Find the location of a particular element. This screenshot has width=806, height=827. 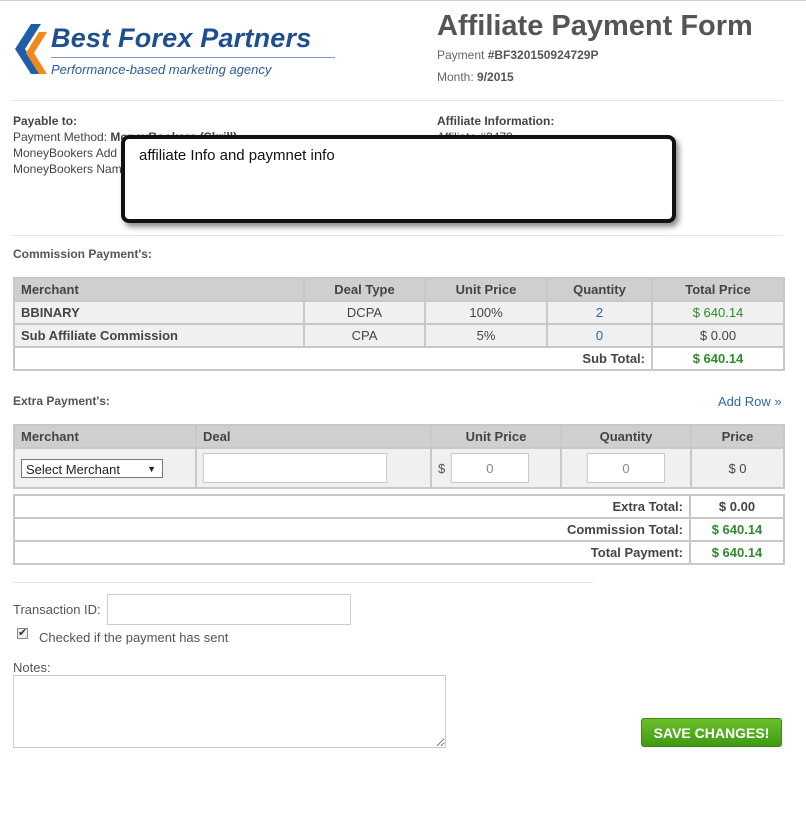

month-value: 9/2015 is located at coordinates (495, 77).